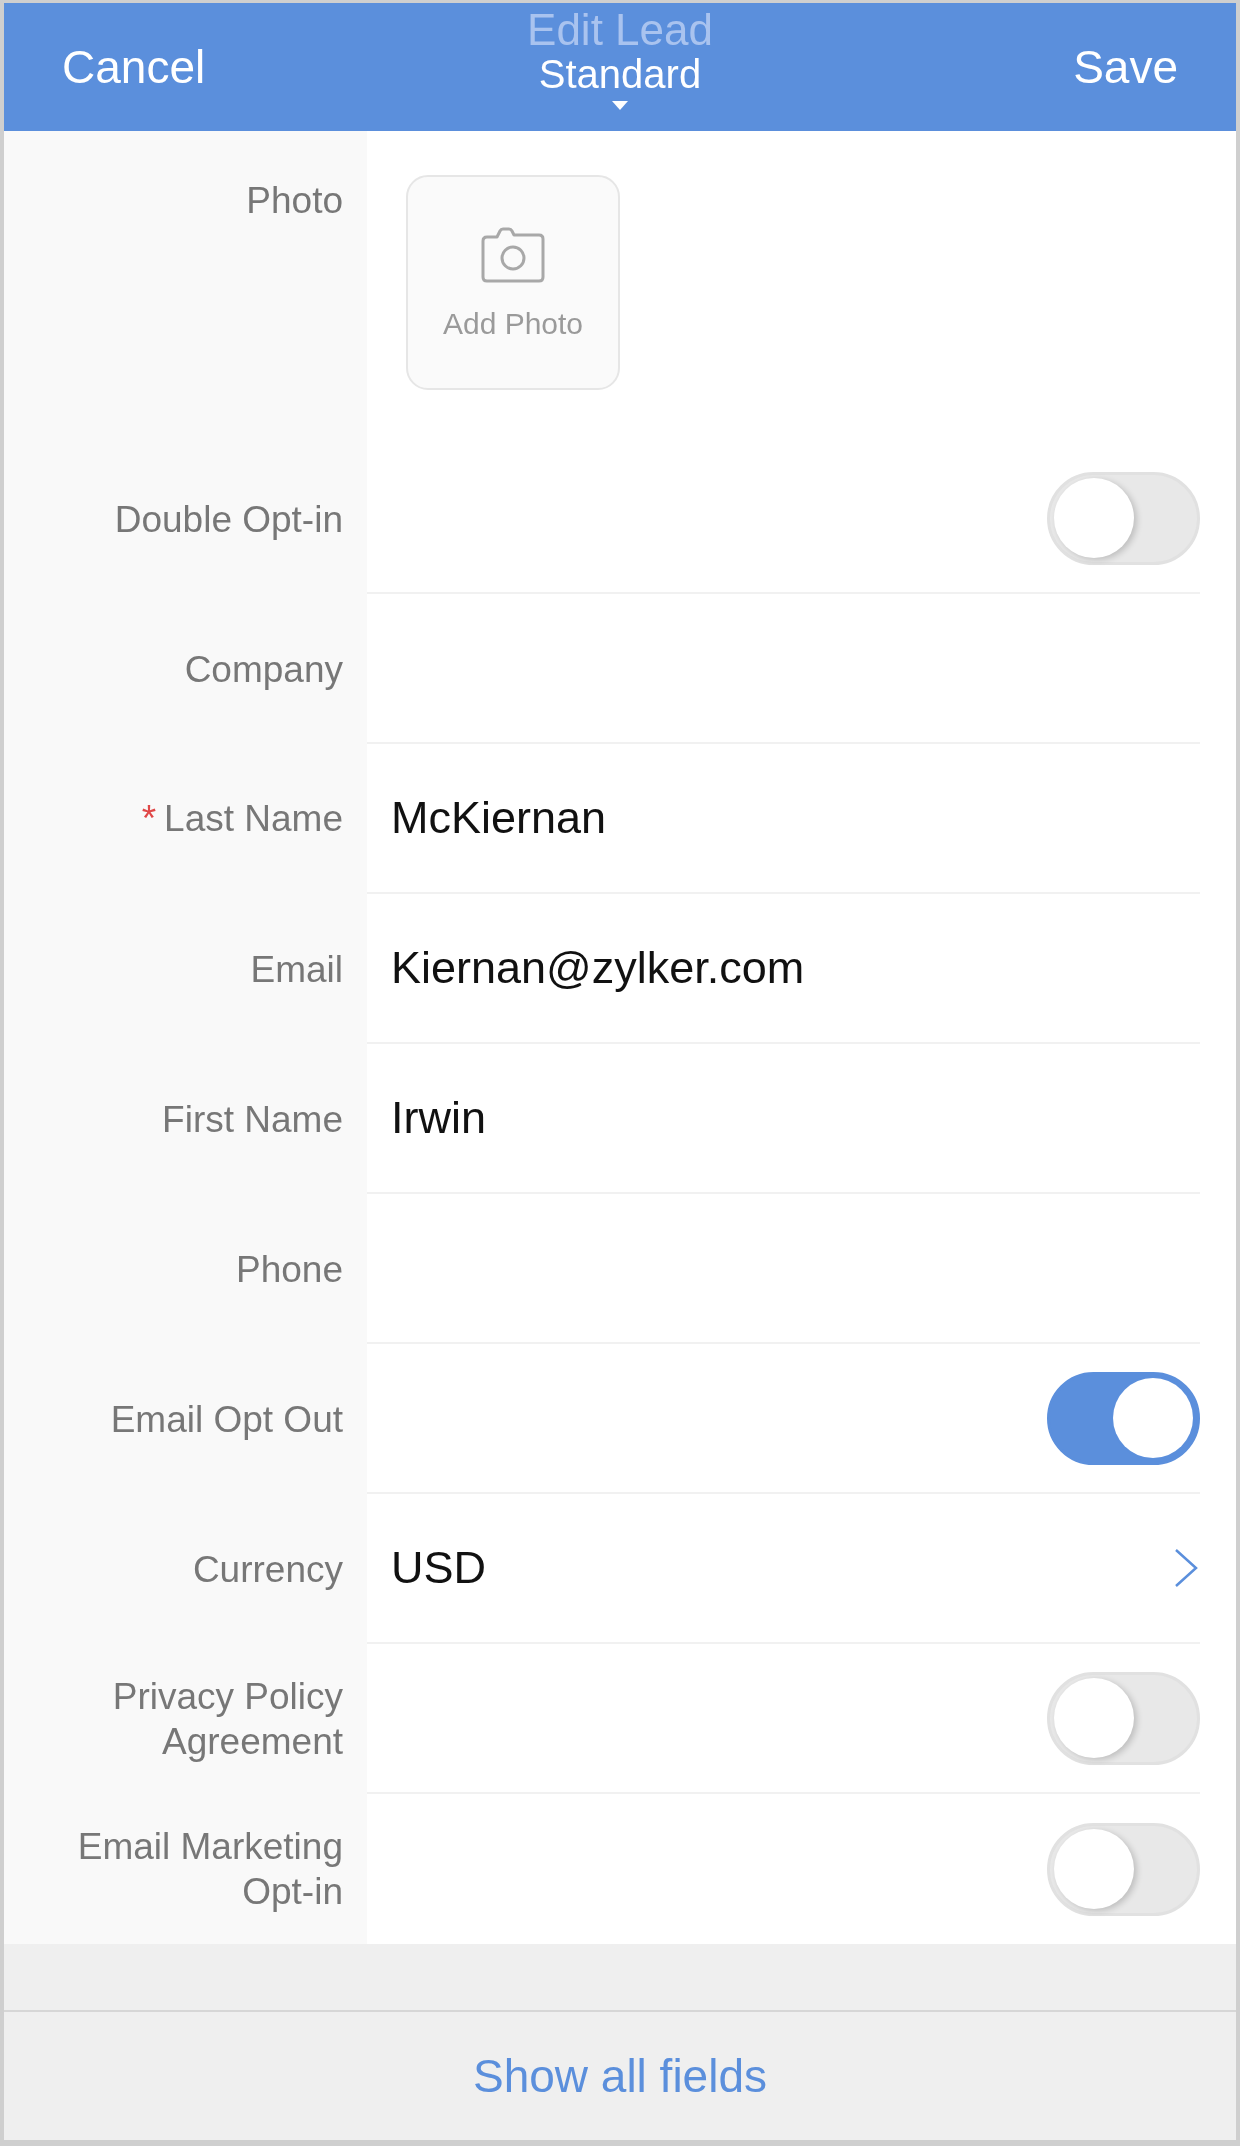  I want to click on caret-icon, so click(620, 105).